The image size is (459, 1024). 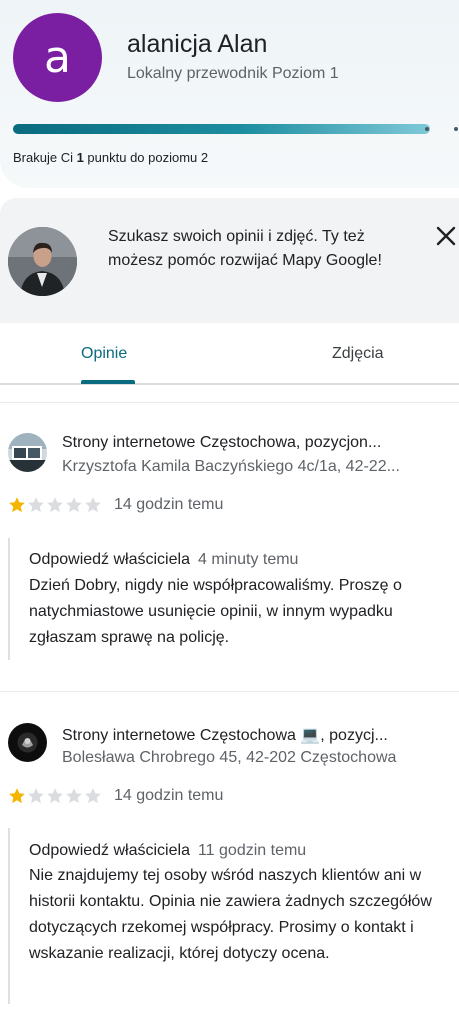 What do you see at coordinates (164, 559) in the screenshot?
I see `owner-reply-header: Odpowiedź właściciela 4 minuty temu` at bounding box center [164, 559].